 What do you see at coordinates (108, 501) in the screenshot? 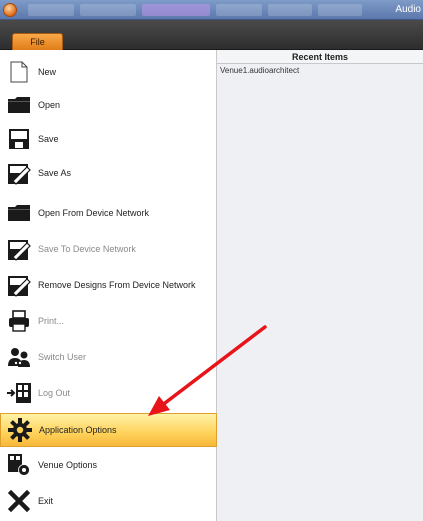
I see `menu-item-exit: Exit` at bounding box center [108, 501].